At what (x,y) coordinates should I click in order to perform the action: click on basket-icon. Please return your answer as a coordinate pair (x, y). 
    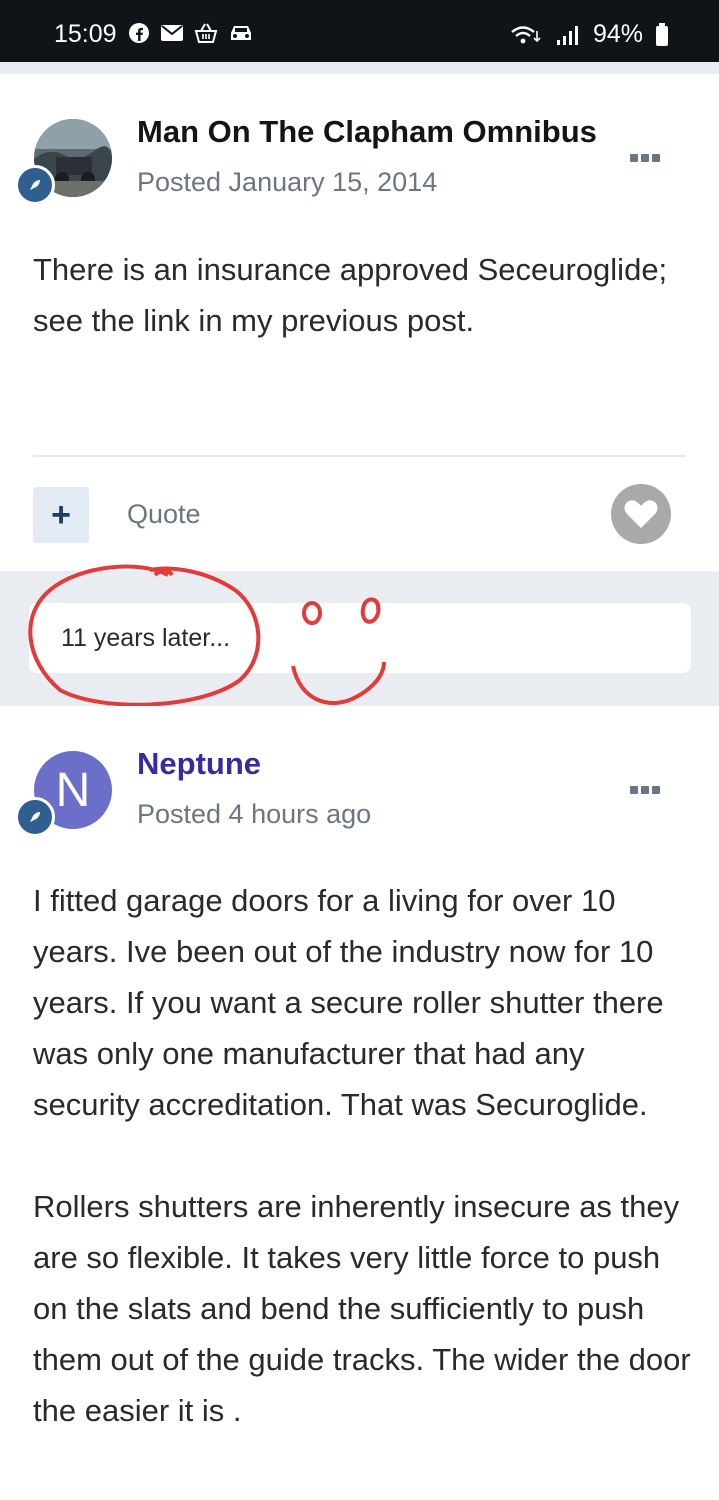
    Looking at the image, I should click on (206, 33).